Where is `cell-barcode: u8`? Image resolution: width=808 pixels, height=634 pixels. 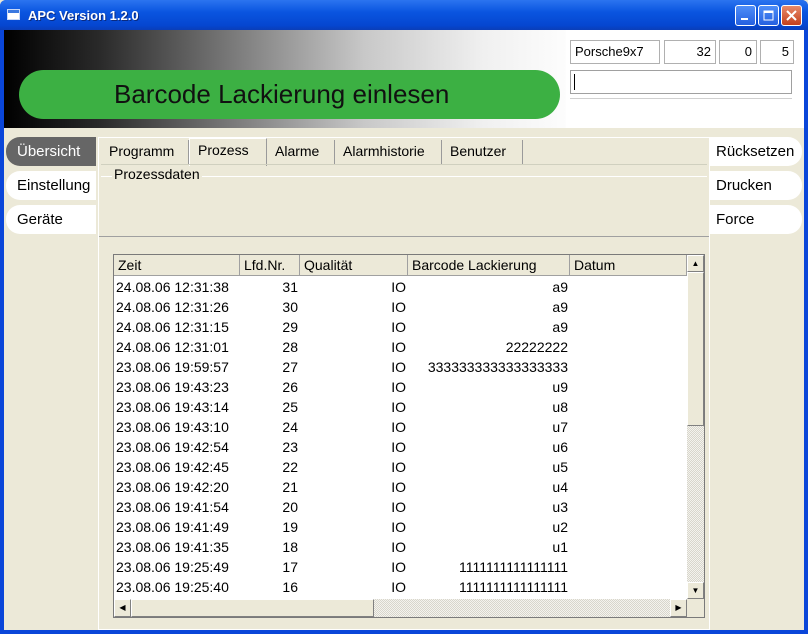 cell-barcode: u8 is located at coordinates (560, 407).